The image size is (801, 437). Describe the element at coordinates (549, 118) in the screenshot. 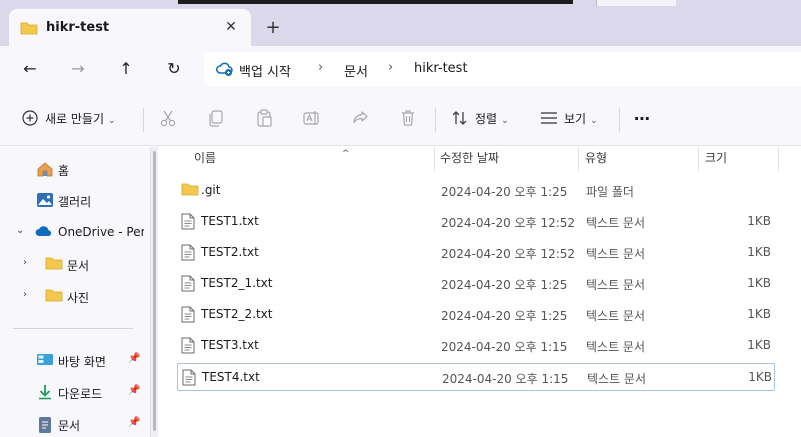

I see `view-list-icon` at that location.